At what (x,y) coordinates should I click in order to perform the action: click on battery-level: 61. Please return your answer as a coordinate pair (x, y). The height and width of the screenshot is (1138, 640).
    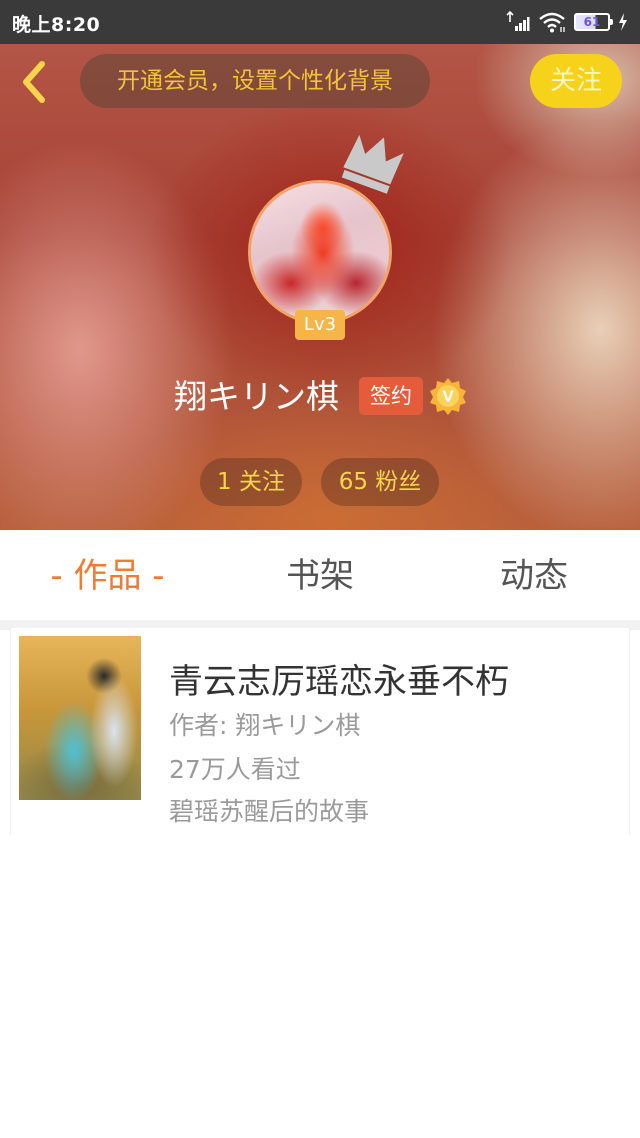
    Looking at the image, I should click on (592, 22).